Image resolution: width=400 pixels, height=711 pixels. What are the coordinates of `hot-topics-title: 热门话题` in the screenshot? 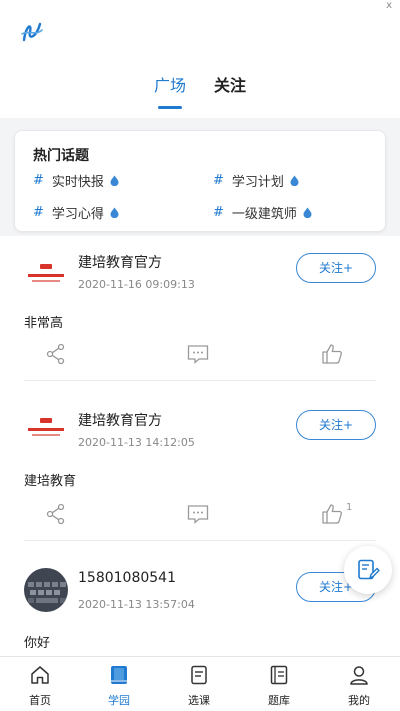 It's located at (61, 156).